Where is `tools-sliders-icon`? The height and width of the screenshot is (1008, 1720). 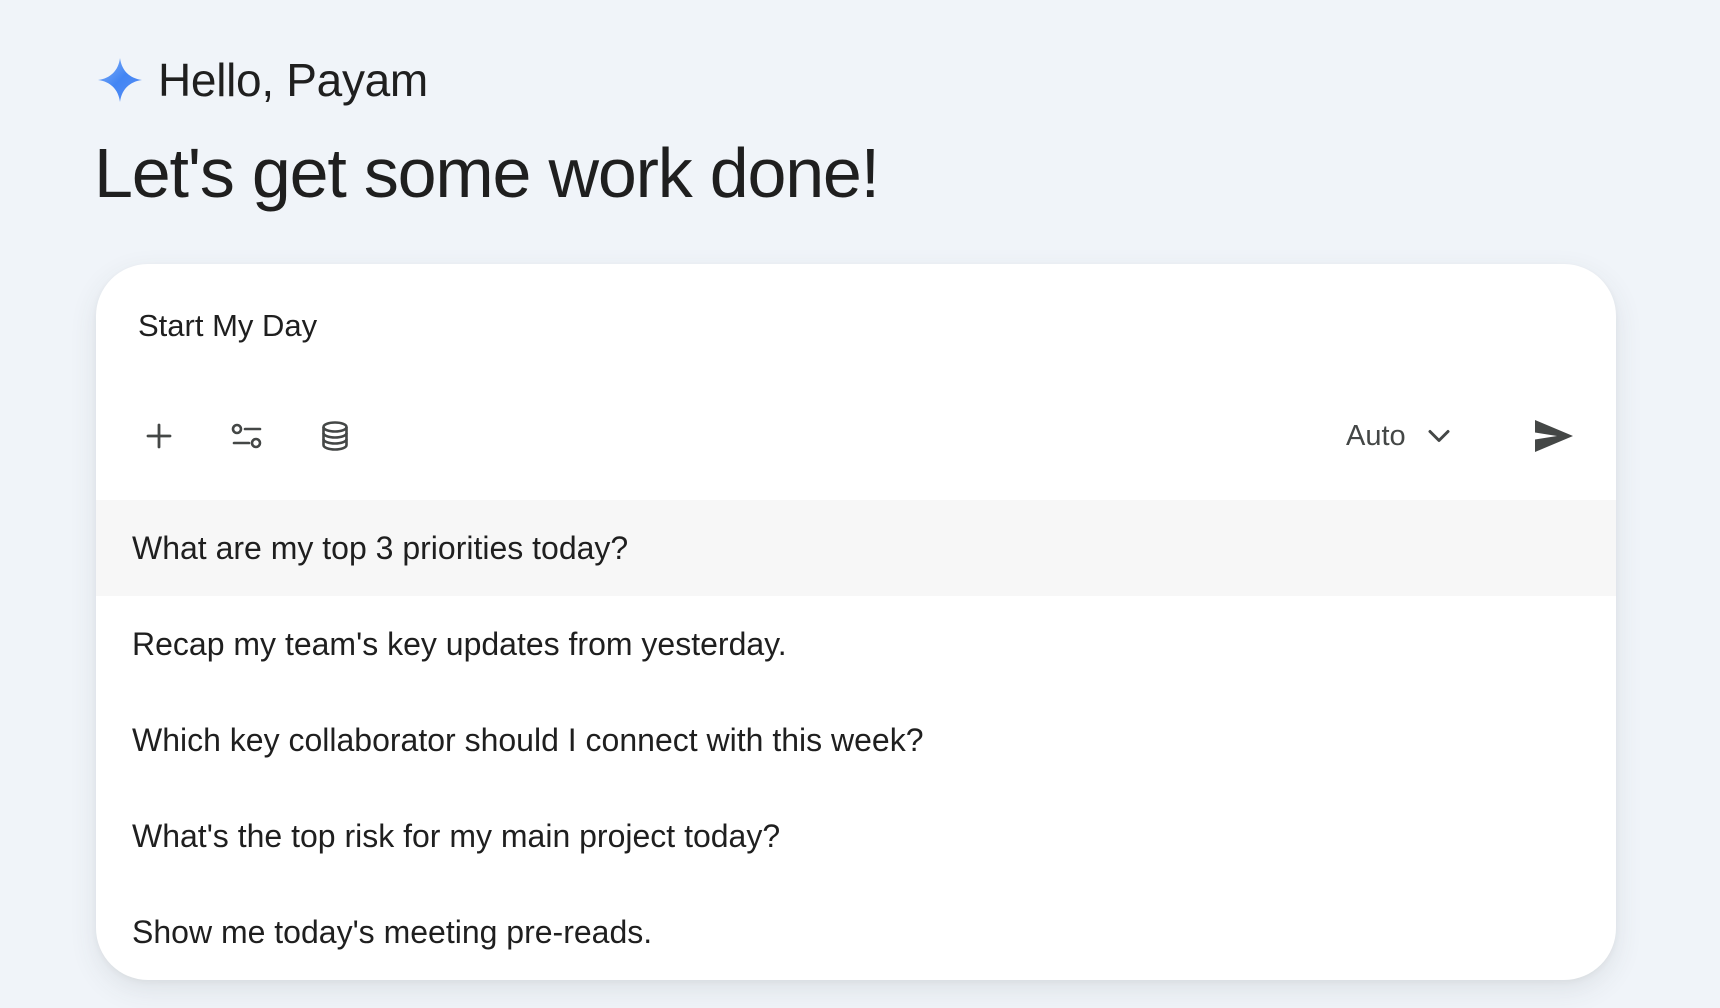
tools-sliders-icon is located at coordinates (246, 436).